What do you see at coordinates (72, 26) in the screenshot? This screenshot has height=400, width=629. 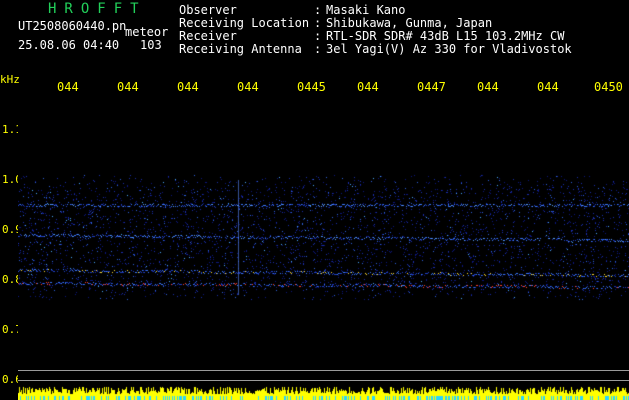 I see `file-name: UT2508060440.pn` at bounding box center [72, 26].